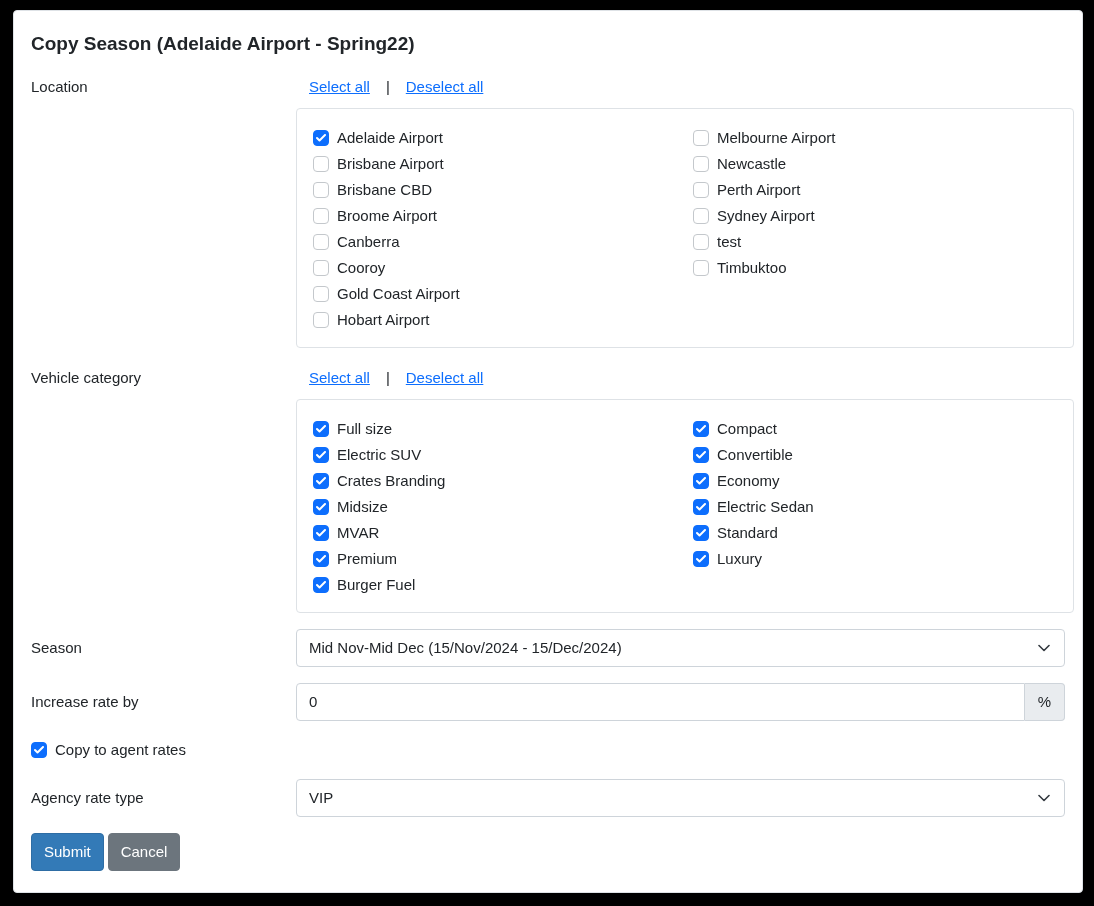  Describe the element at coordinates (748, 480) in the screenshot. I see `checkbox-label: Economy` at that location.